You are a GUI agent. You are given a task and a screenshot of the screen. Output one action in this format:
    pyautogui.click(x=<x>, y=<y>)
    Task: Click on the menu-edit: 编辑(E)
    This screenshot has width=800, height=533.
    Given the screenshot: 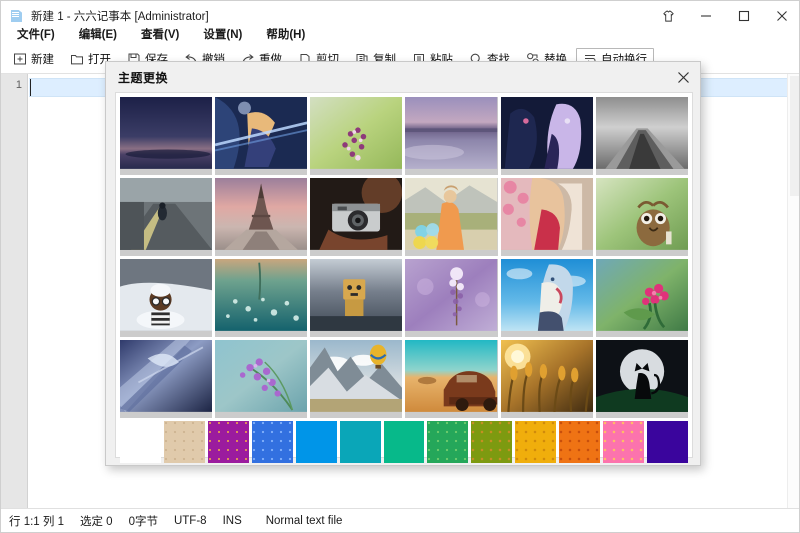 What is the action you would take?
    pyautogui.click(x=98, y=34)
    